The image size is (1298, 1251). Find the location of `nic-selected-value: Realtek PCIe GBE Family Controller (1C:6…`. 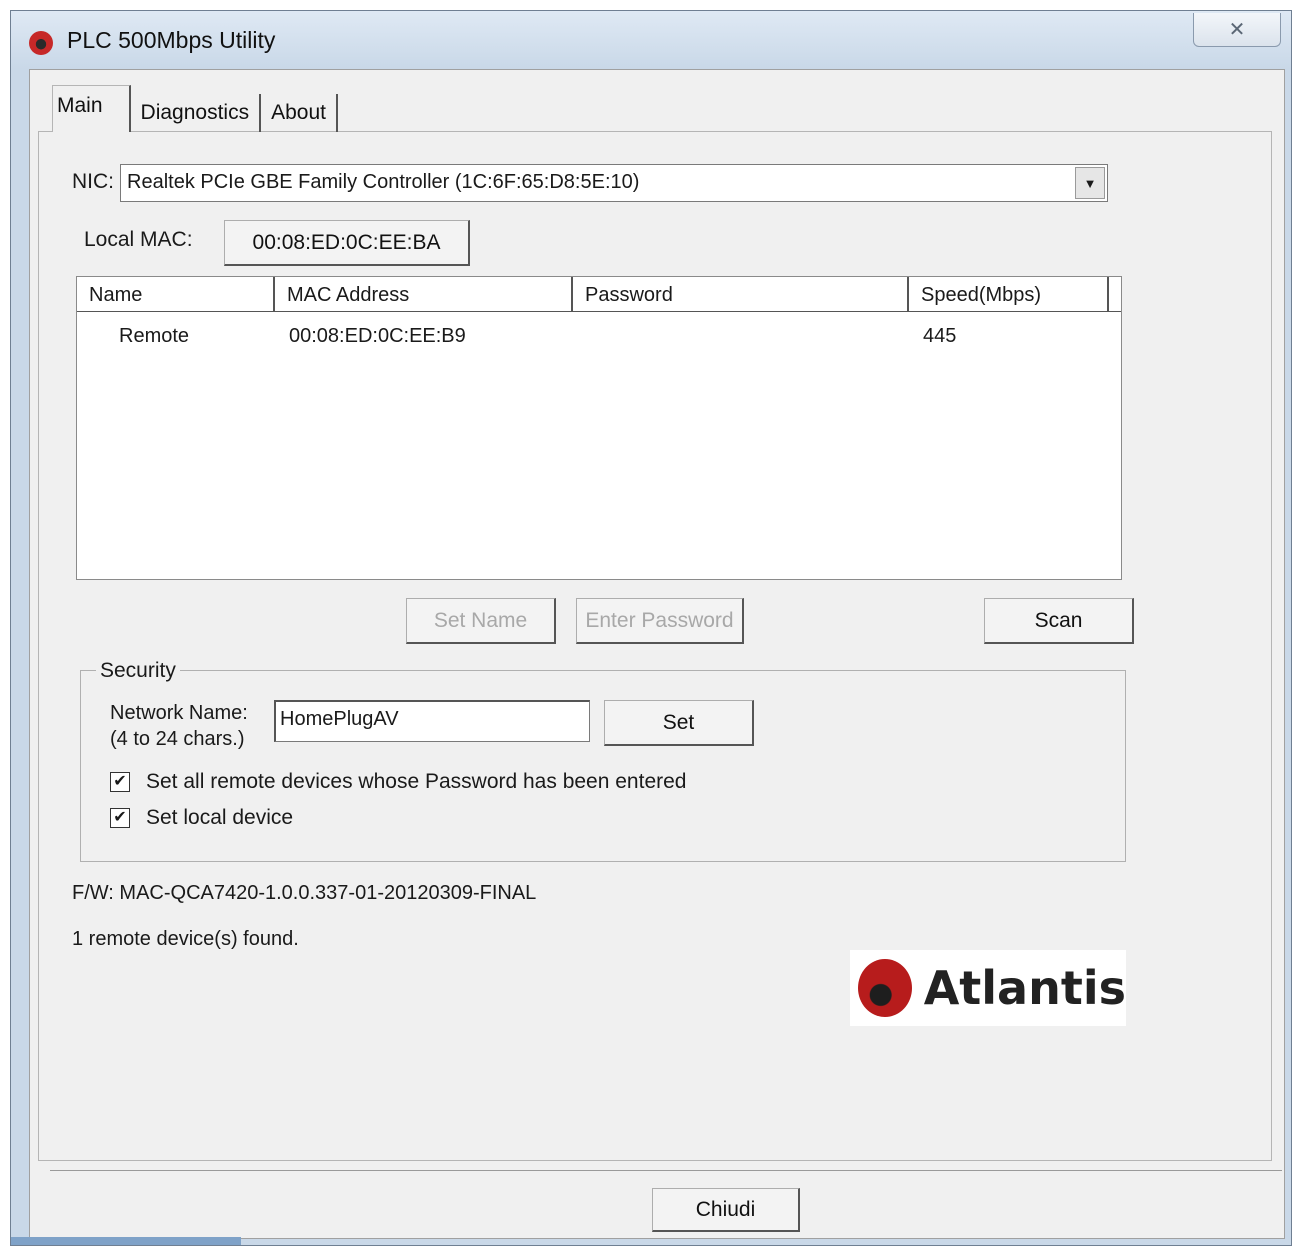

nic-selected-value: Realtek PCIe GBE Family Controller (1C:6… is located at coordinates (383, 182).